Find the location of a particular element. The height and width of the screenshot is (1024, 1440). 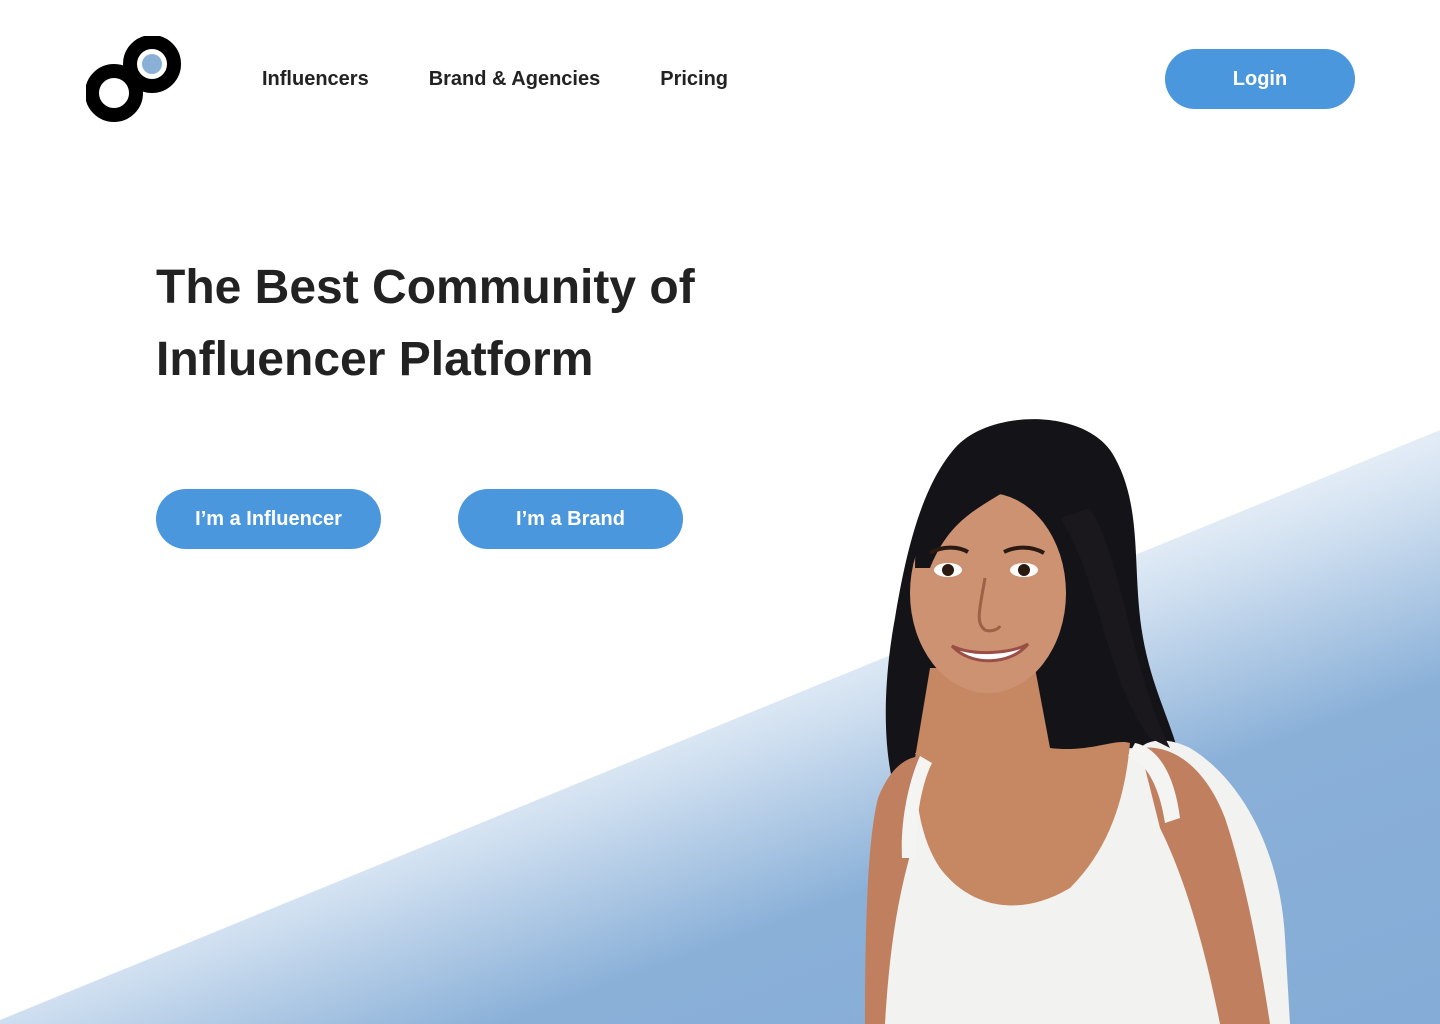

login-button: Login is located at coordinates (1260, 79).